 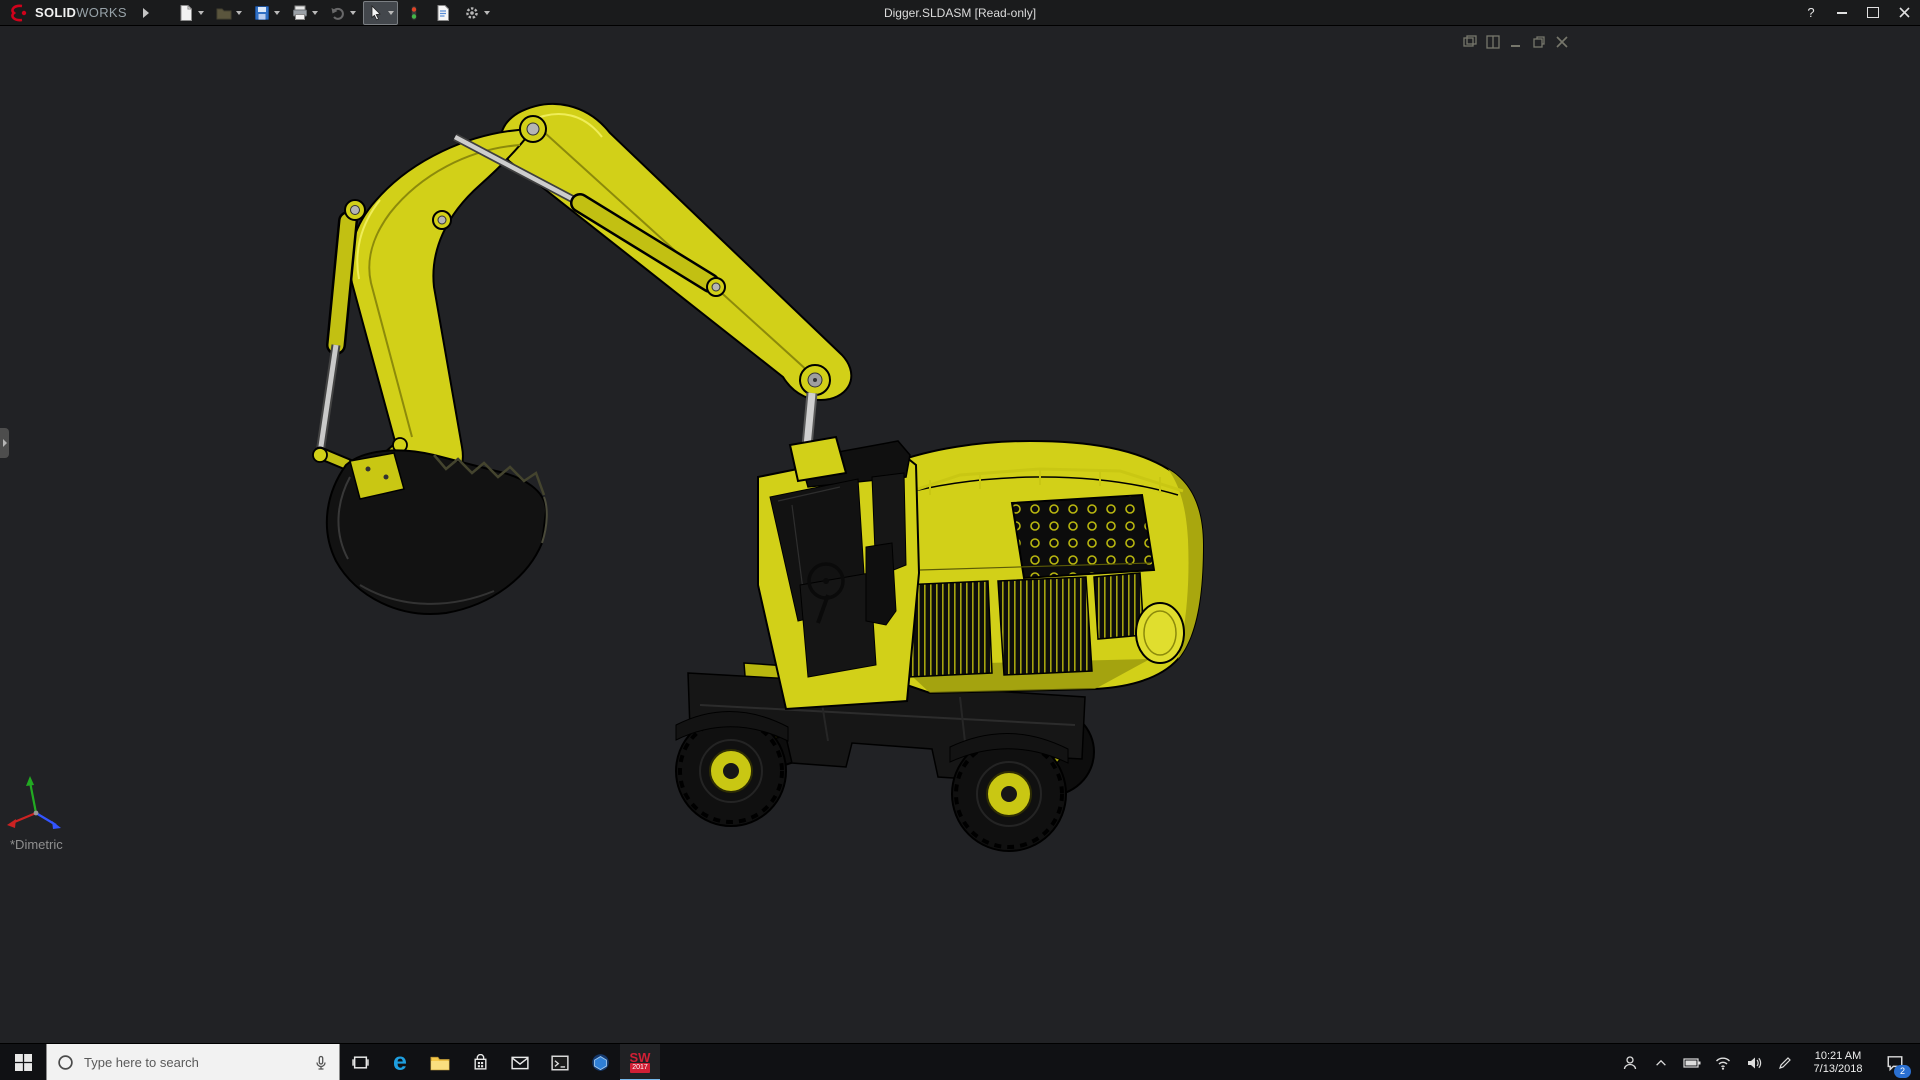 What do you see at coordinates (1469, 41) in the screenshot?
I see `new-window-icon` at bounding box center [1469, 41].